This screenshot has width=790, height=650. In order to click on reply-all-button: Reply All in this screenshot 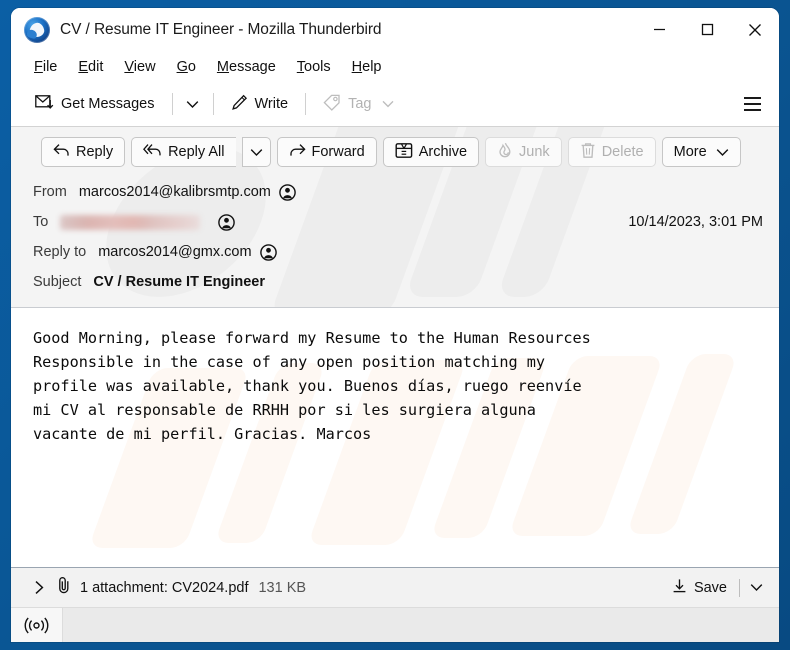, I will do `click(183, 152)`.